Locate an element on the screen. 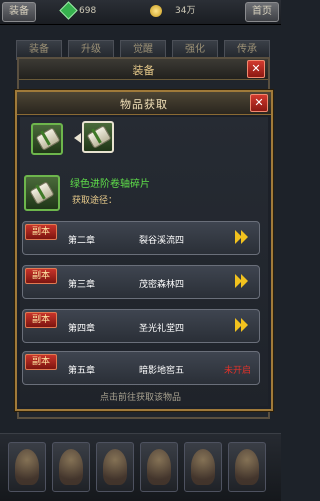  acquire-dialog-header: 物品获取 ✕ is located at coordinates (144, 103).